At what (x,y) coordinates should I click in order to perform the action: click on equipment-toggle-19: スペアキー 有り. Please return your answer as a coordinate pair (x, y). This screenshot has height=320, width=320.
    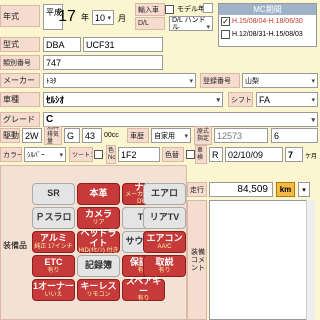
    Looking at the image, I should click on (143, 289).